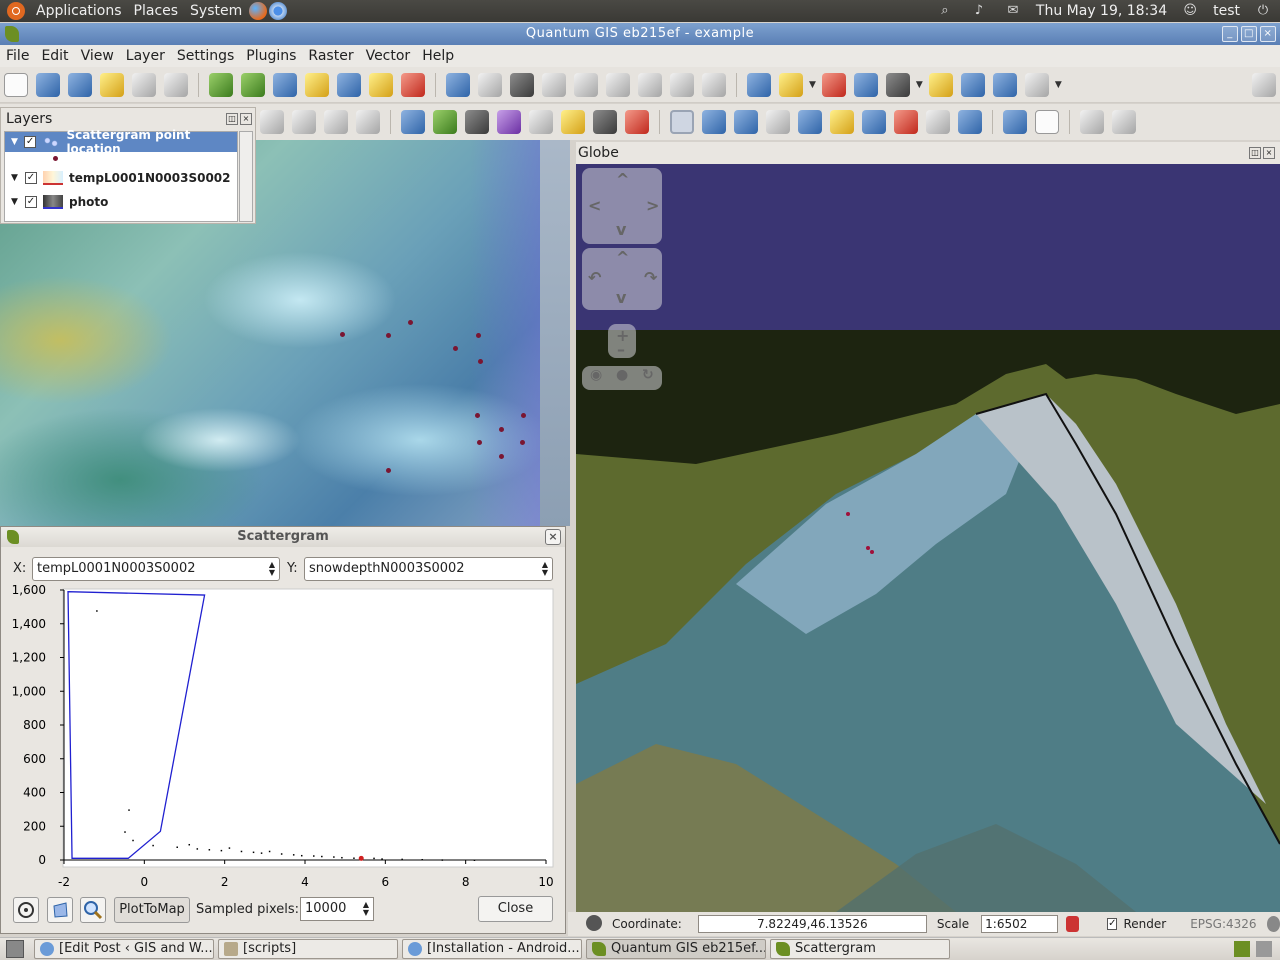  What do you see at coordinates (970, 122) in the screenshot?
I see `refresh-icon` at bounding box center [970, 122].